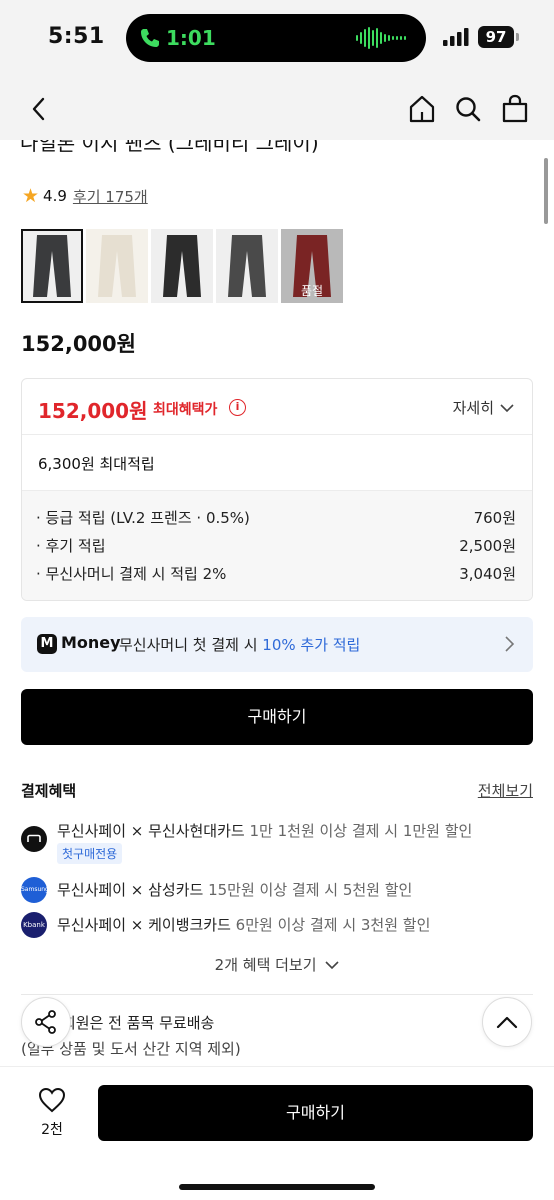  Describe the element at coordinates (456, 37) in the screenshot. I see `signal-icon` at that location.